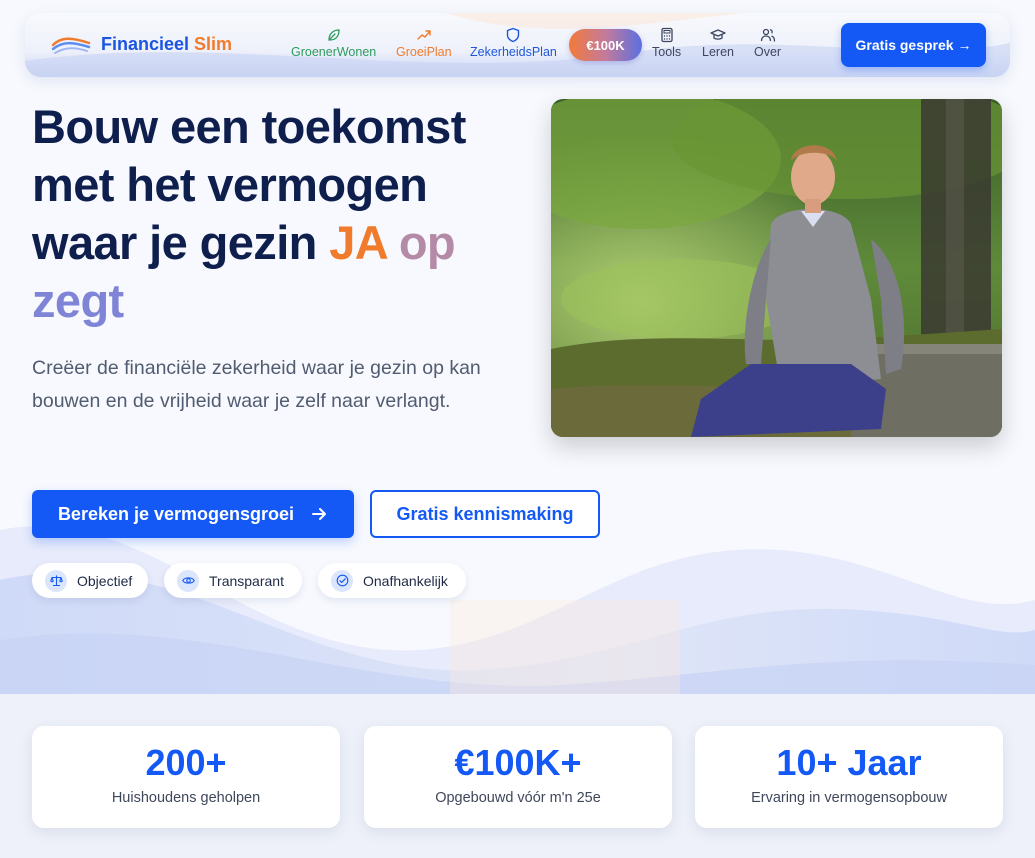 The image size is (1035, 858). I want to click on nav-item-zekerheidsplan: ZekerheidsPlan, so click(513, 43).